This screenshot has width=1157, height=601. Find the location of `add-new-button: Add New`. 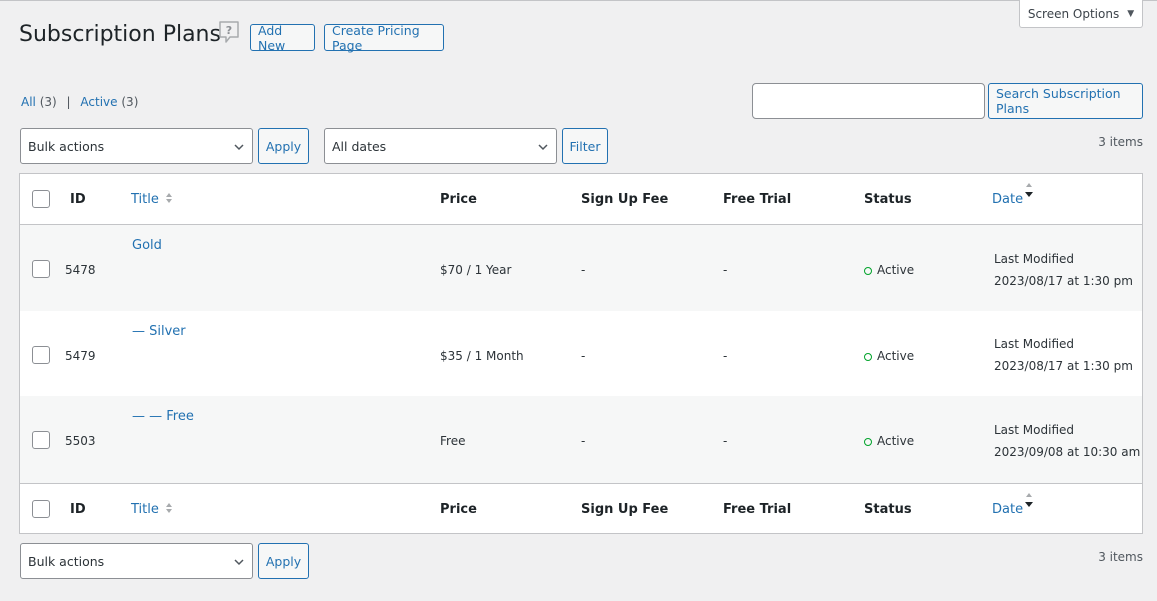

add-new-button: Add New is located at coordinates (282, 37).